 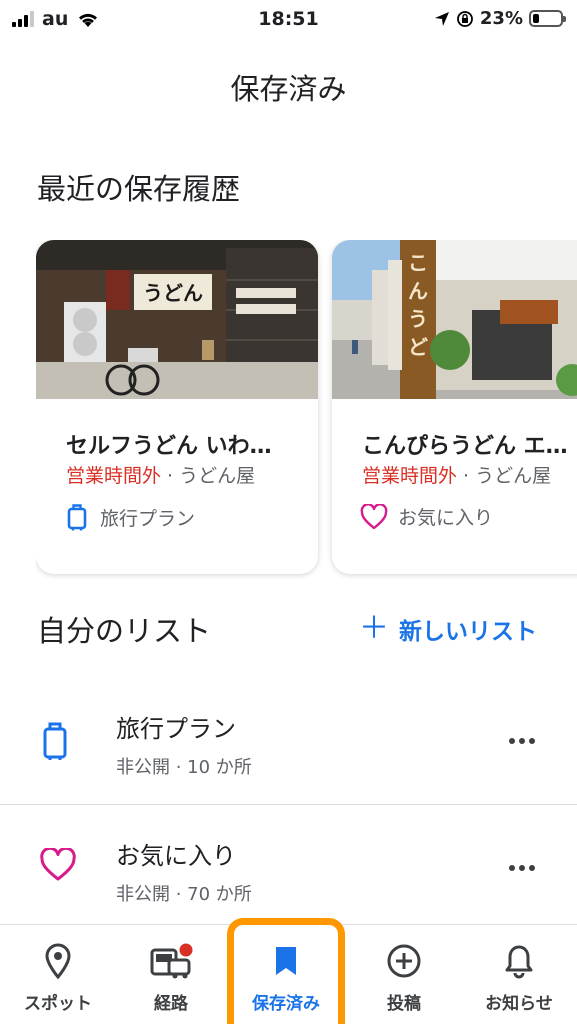 I want to click on status-right: 23%, so click(x=500, y=18).